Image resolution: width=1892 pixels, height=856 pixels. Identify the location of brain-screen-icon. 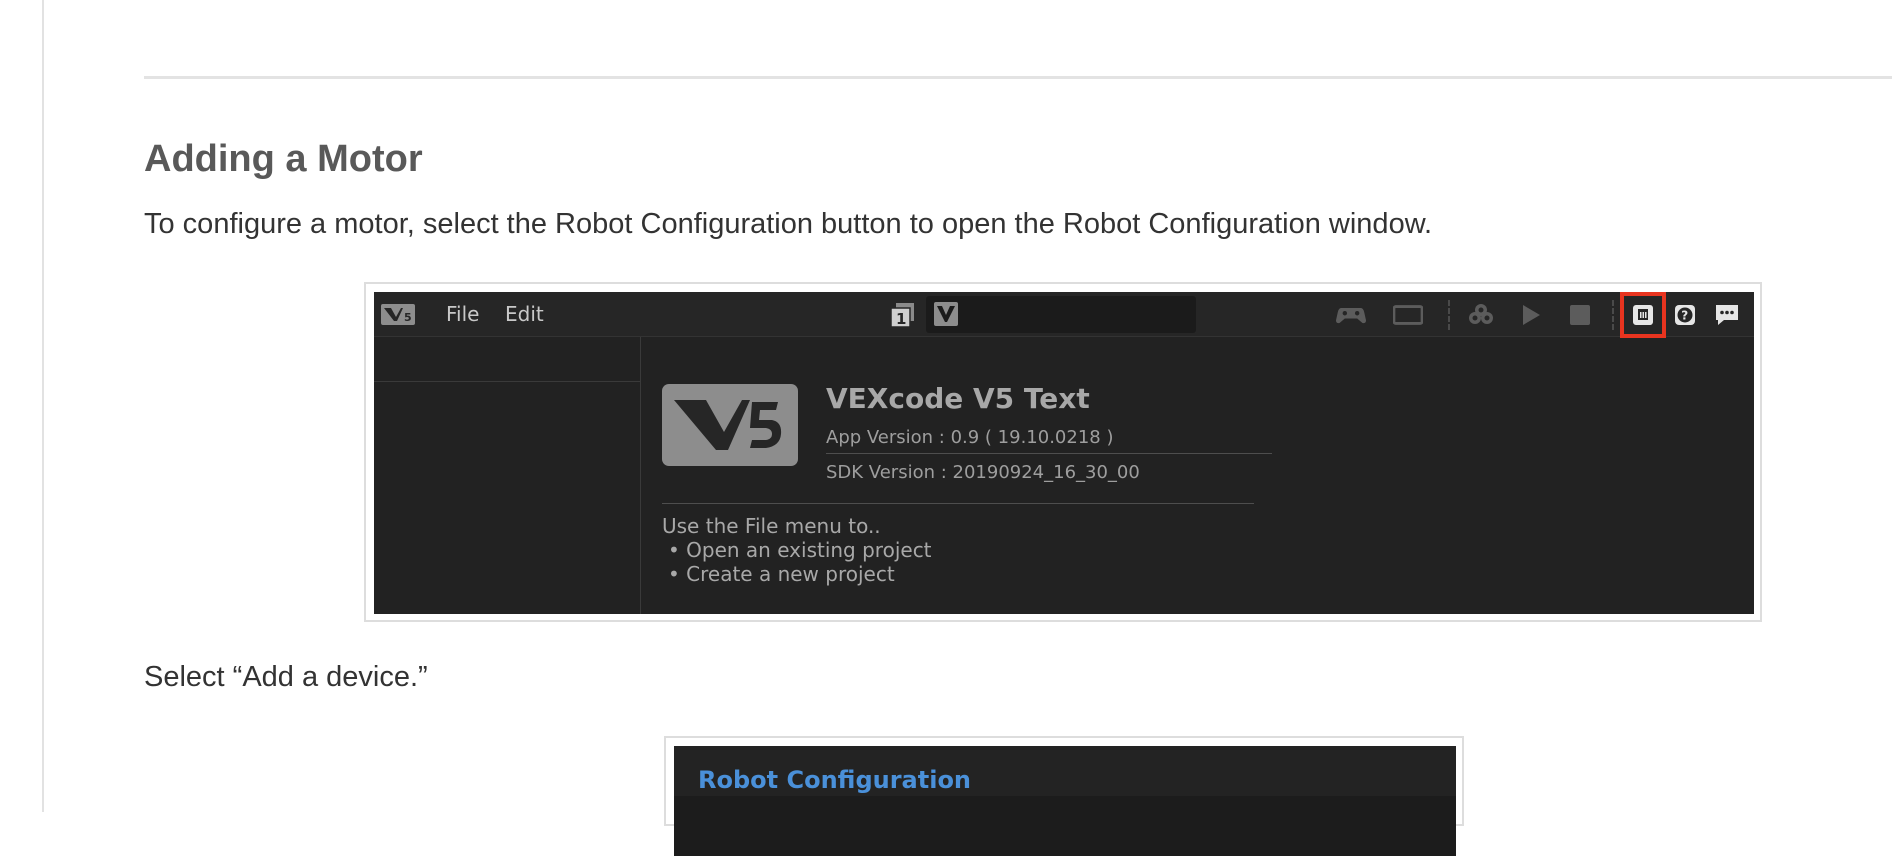
(1408, 315).